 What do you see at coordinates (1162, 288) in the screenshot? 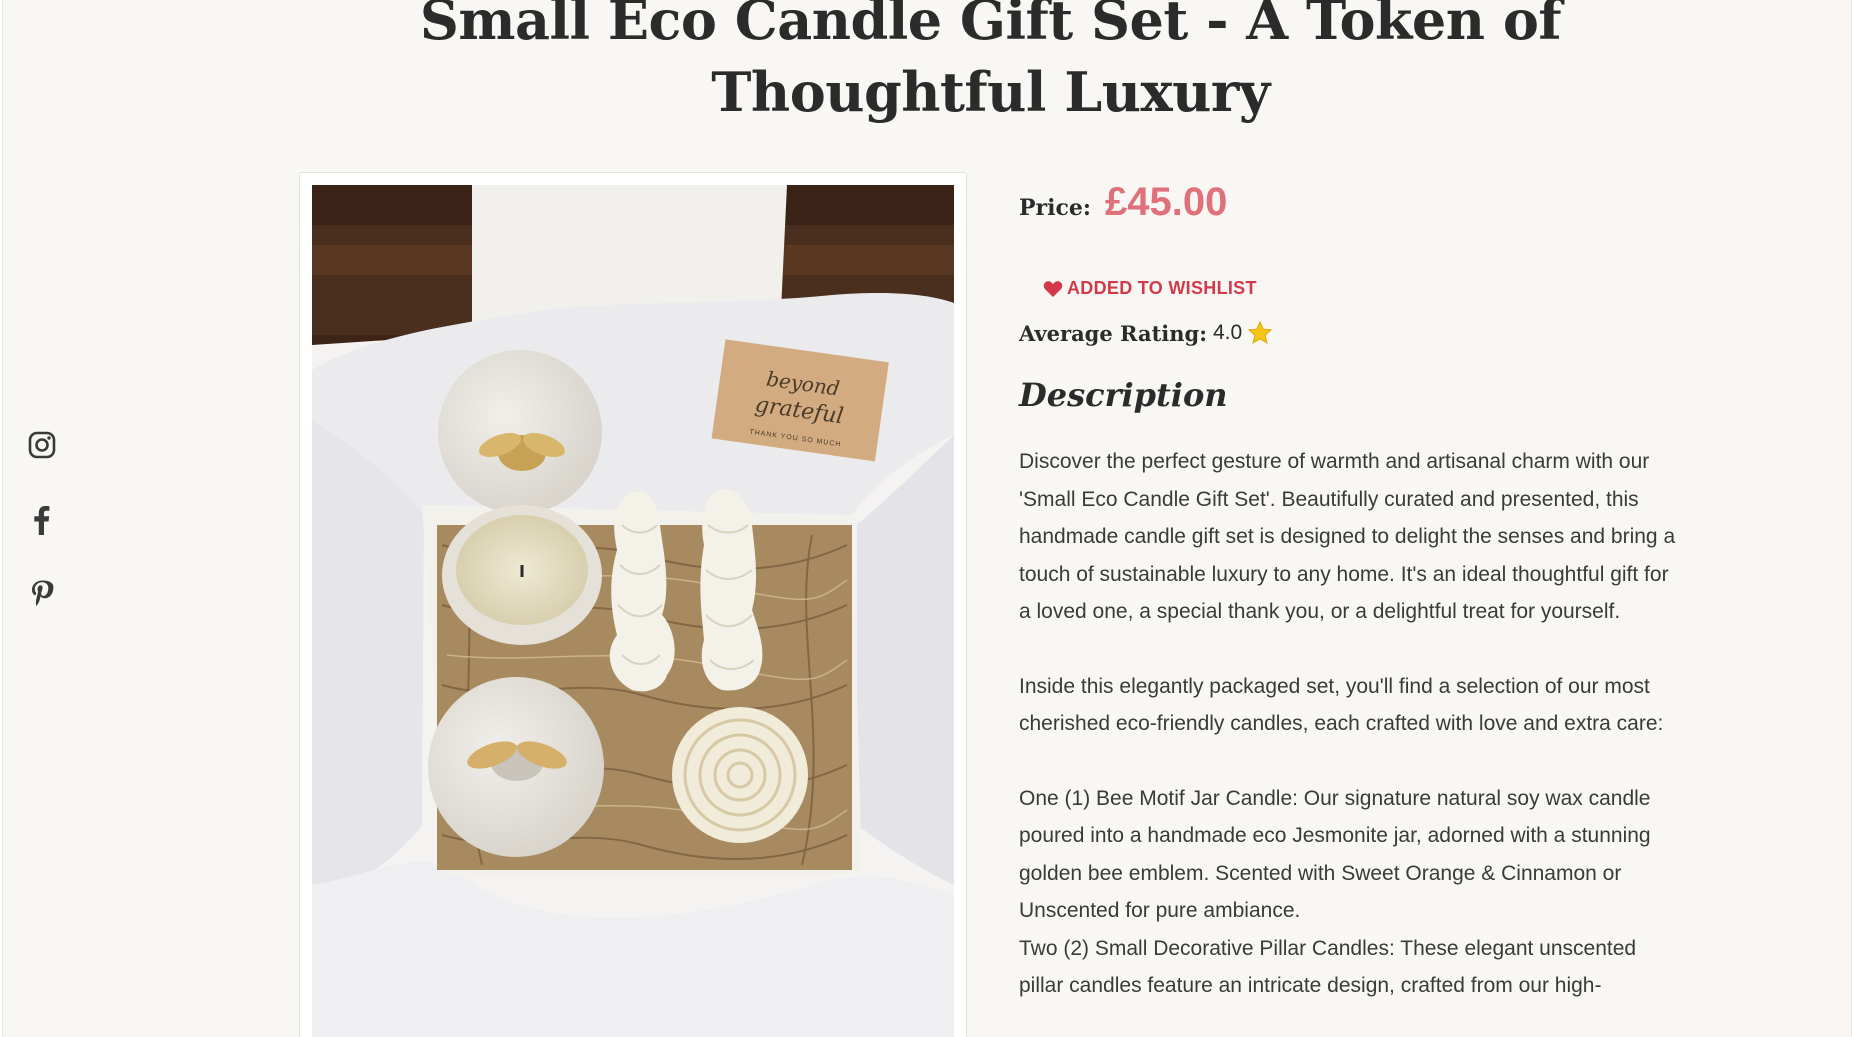
I see `wishlist-label: ADDED TO WISHLIST` at bounding box center [1162, 288].